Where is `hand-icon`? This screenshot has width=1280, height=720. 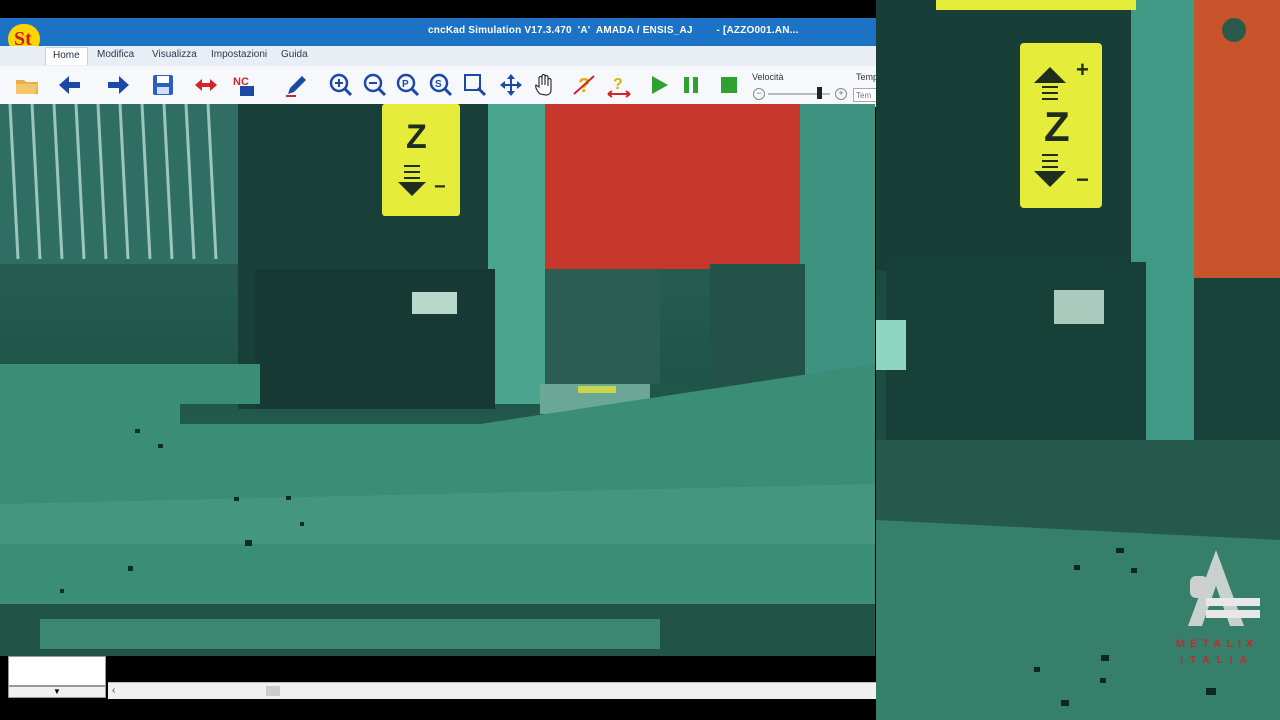
hand-icon is located at coordinates (545, 85).